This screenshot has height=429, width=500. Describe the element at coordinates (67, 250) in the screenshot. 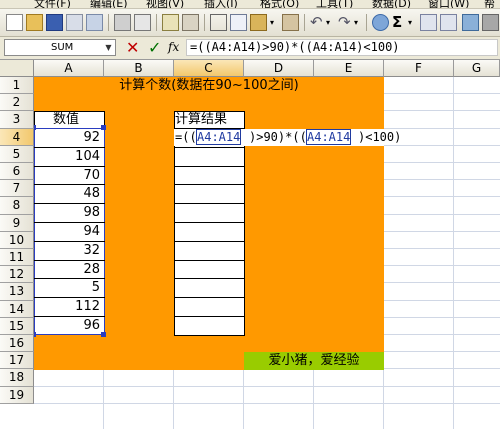

I see `value-cell: 32` at that location.